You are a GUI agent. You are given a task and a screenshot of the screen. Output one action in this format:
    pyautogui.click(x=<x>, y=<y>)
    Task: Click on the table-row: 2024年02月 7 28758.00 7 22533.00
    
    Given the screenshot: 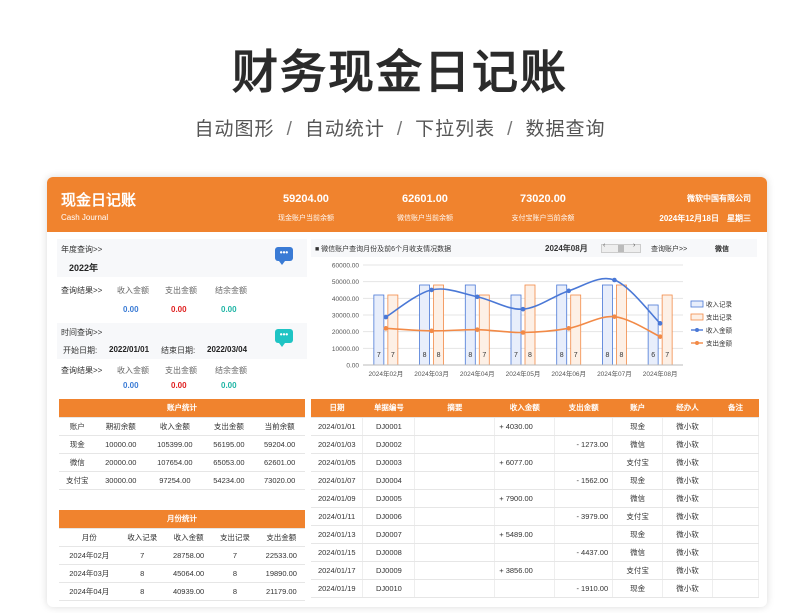 What is the action you would take?
    pyautogui.click(x=182, y=555)
    